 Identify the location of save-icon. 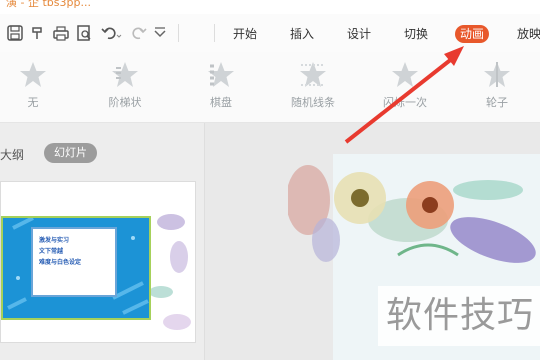
(15, 33).